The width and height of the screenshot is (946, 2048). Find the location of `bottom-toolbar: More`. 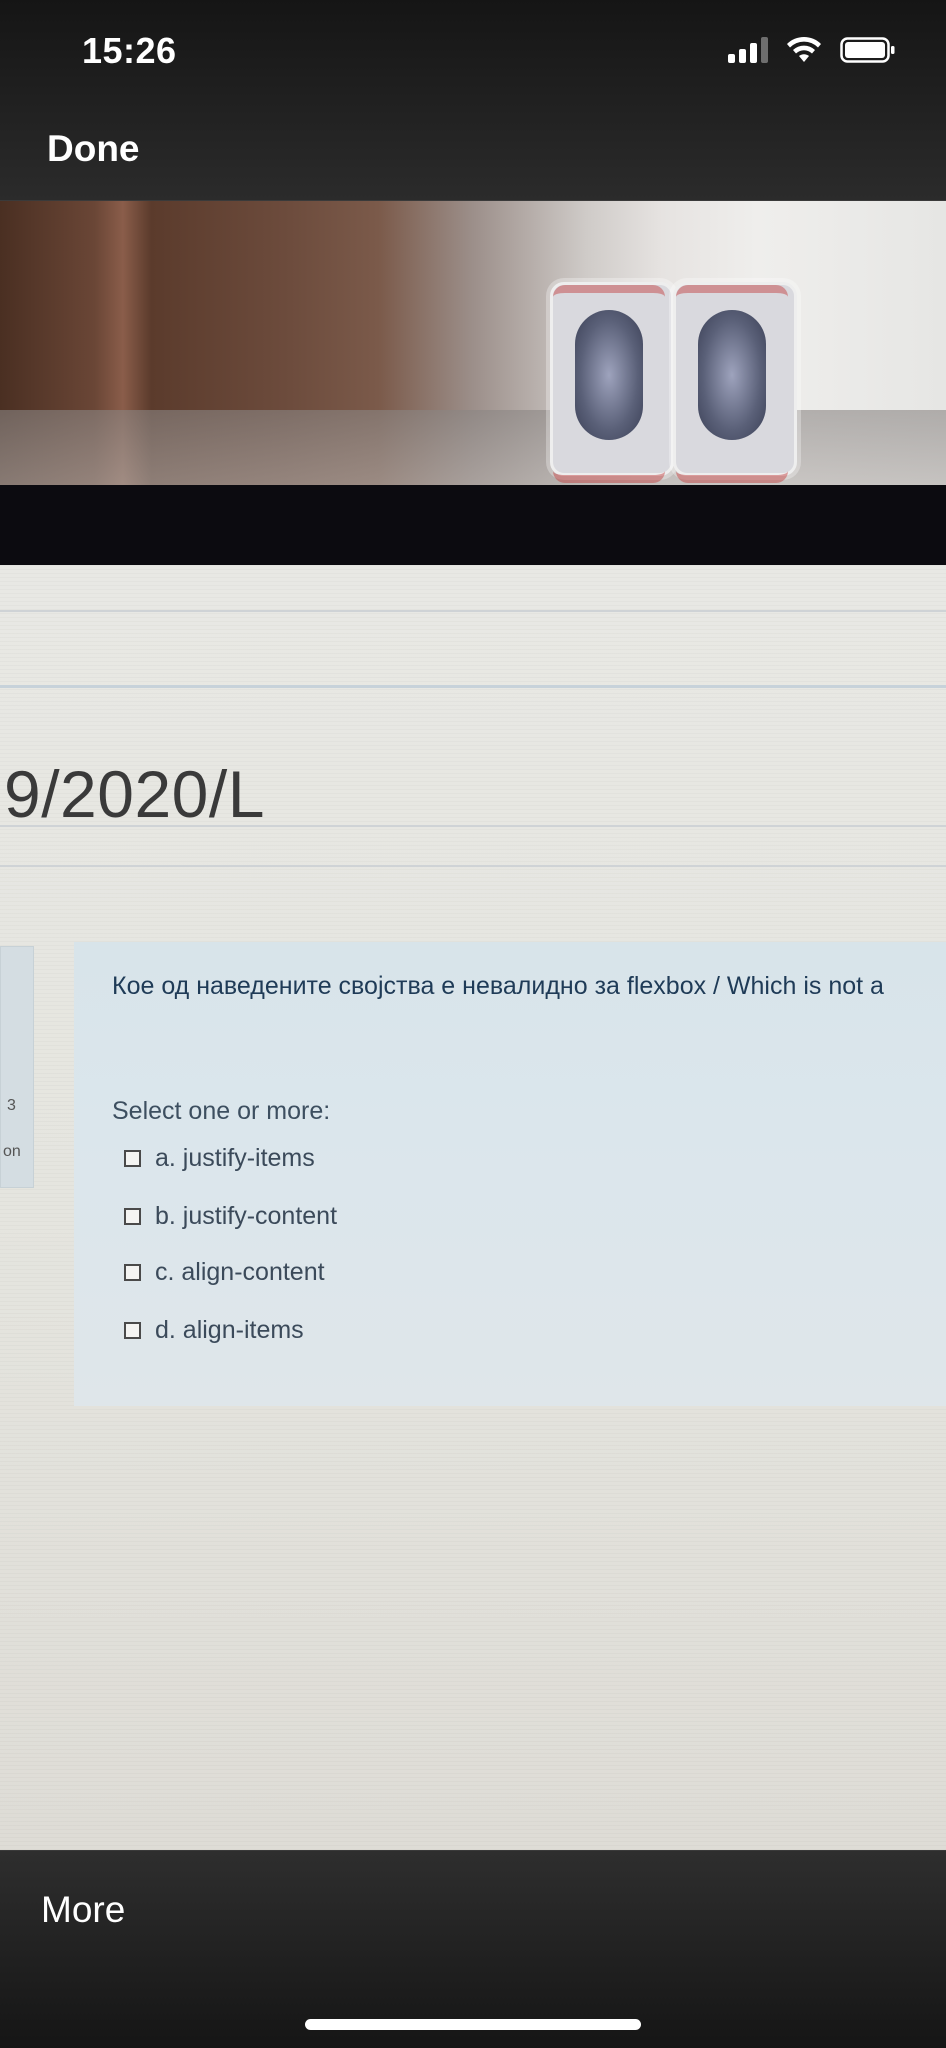

bottom-toolbar: More is located at coordinates (473, 1949).